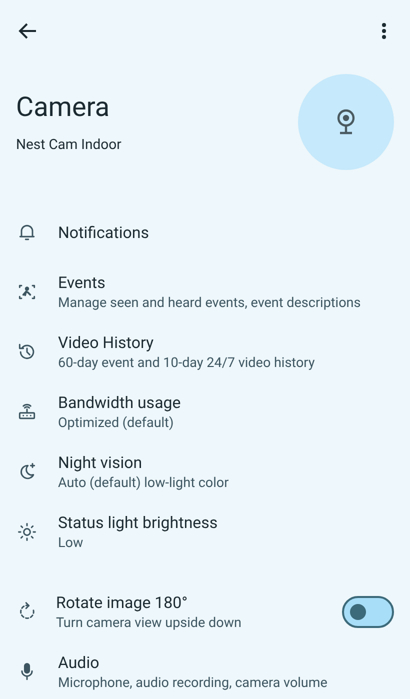 The image size is (410, 699). I want to click on setting-summary: Microphone, audio recording, camera volume, so click(193, 683).